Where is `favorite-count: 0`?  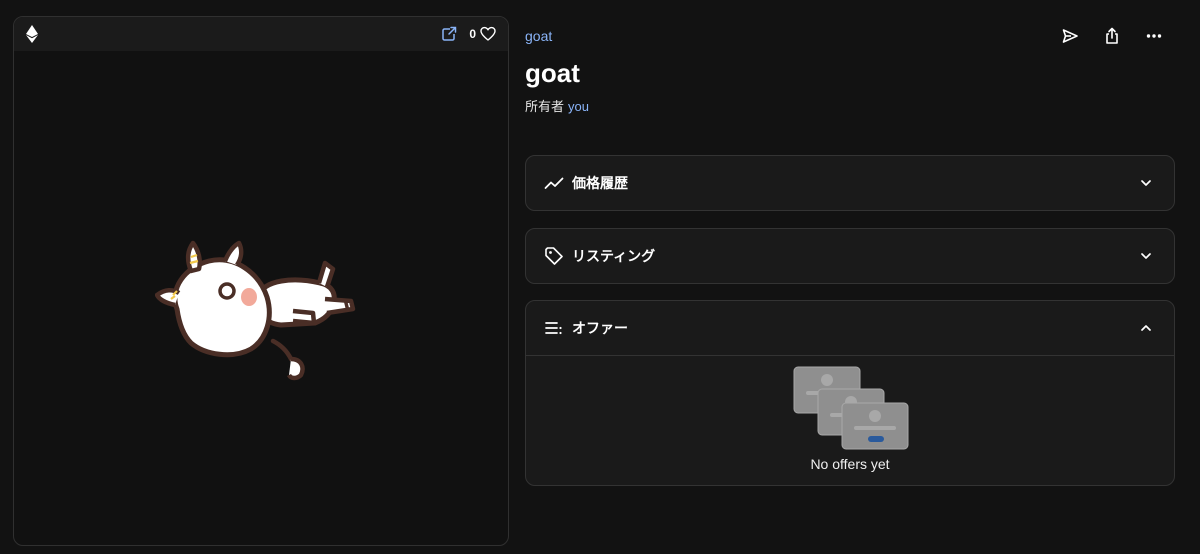 favorite-count: 0 is located at coordinates (472, 34).